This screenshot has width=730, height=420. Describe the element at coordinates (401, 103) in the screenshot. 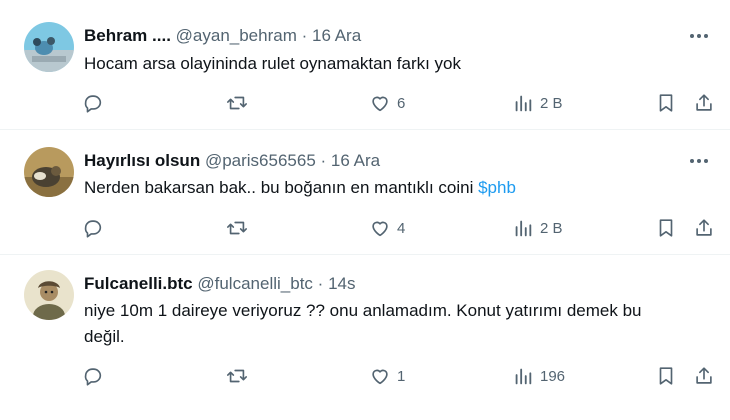

I see `like-count: 6` at that location.